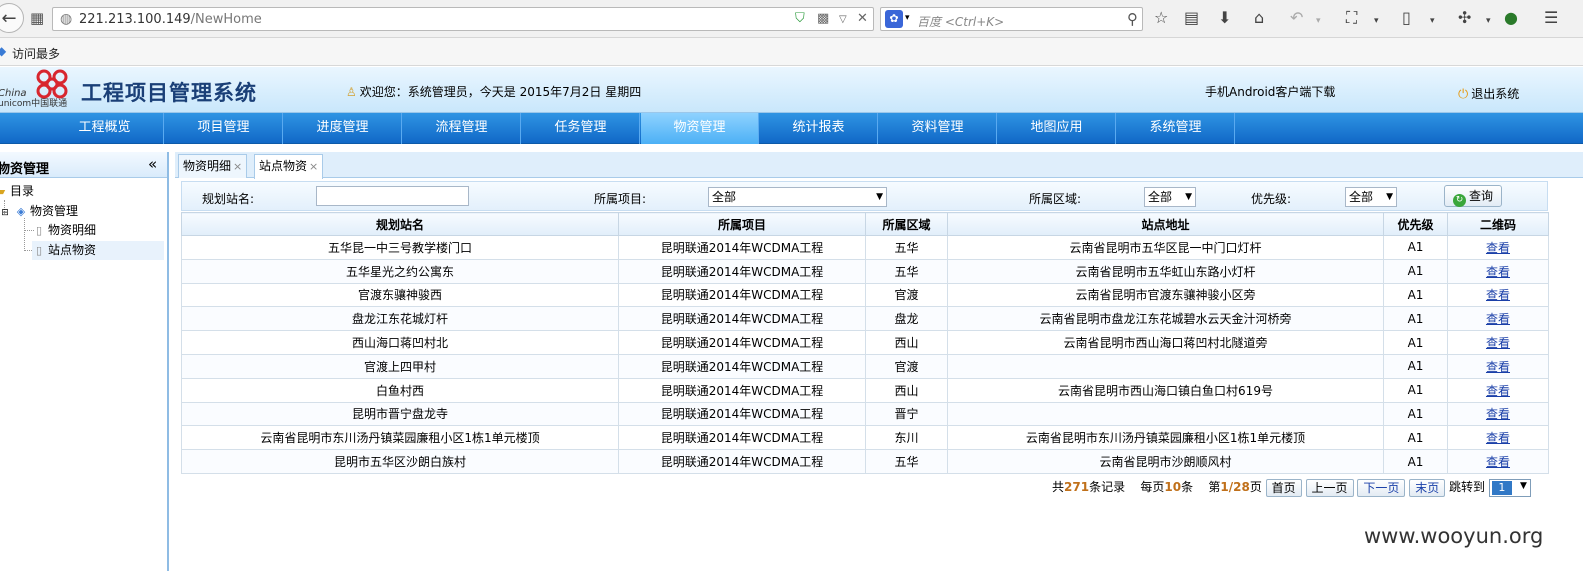  I want to click on bookmark-most-visited: 访问最多, so click(36, 53).